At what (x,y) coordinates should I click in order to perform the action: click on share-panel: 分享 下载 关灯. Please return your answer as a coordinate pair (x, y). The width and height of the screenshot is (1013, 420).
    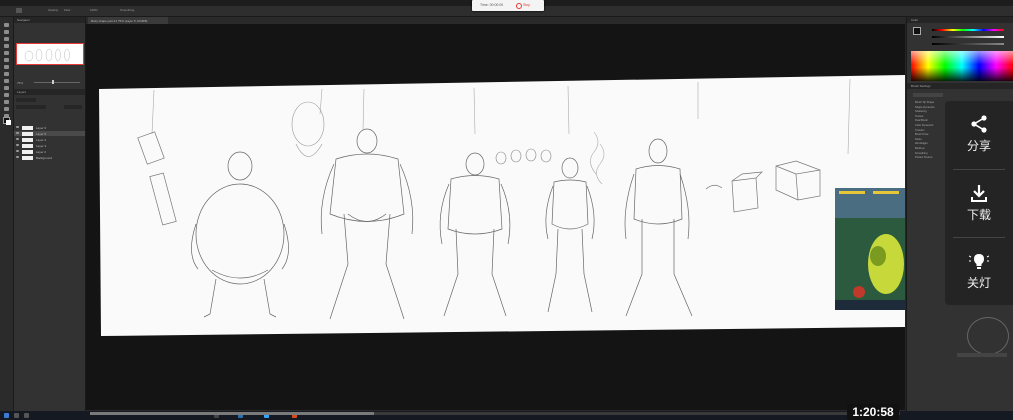
    Looking at the image, I should click on (979, 203).